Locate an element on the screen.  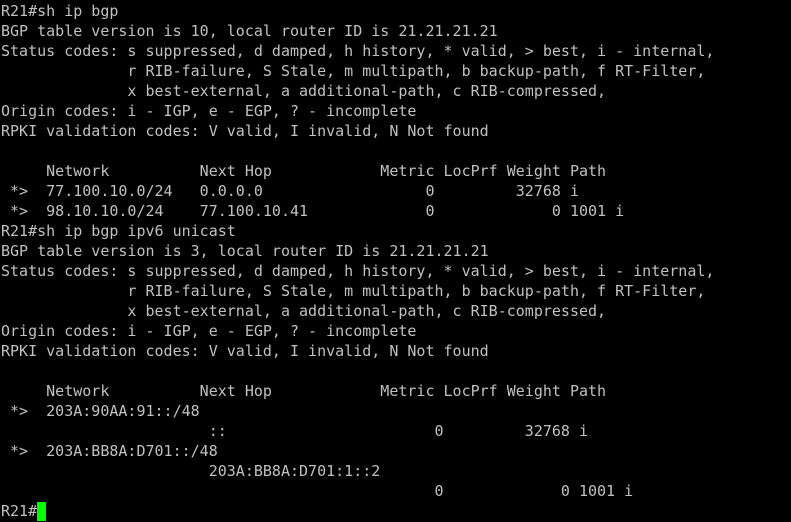
terminal-line: *> 203A:90AA:91::/48 is located at coordinates (100, 411).